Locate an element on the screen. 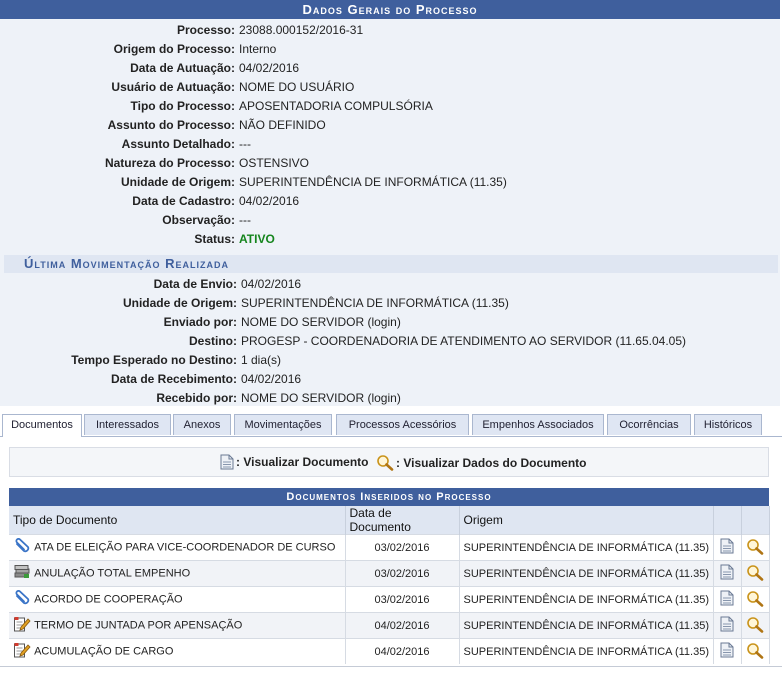 Image resolution: width=782 pixels, height=675 pixels. field-value: Interno is located at coordinates (258, 49).